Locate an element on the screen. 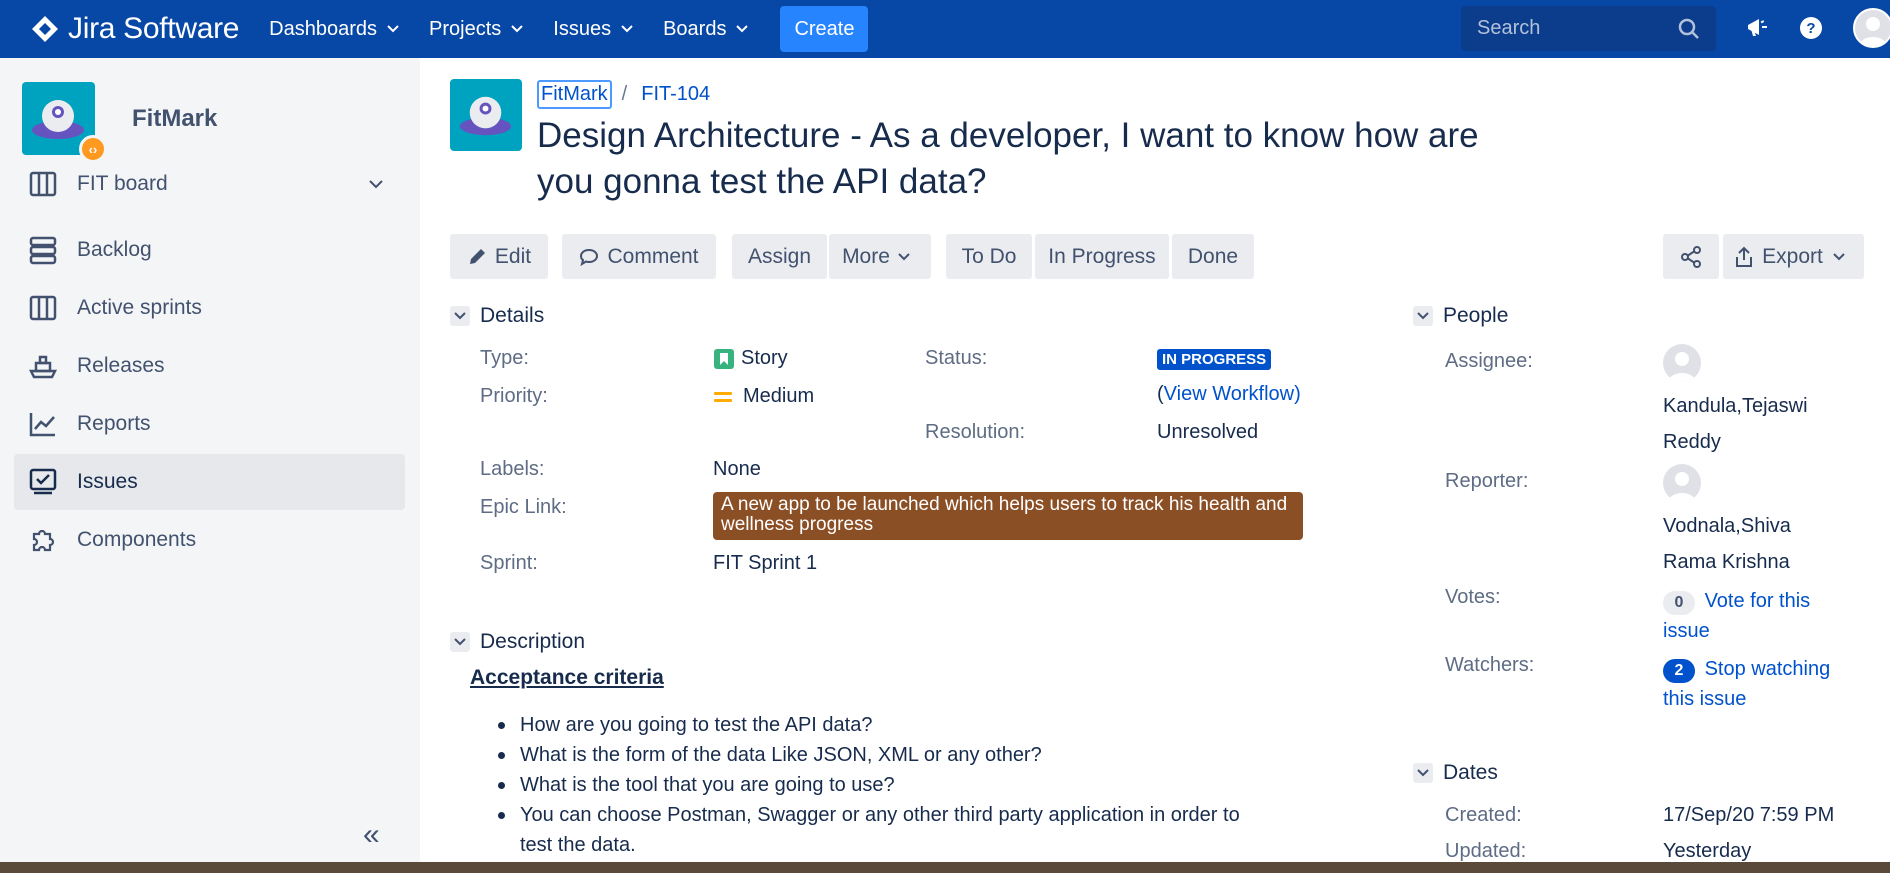  sidebar-item-components: Components is located at coordinates (209, 540).